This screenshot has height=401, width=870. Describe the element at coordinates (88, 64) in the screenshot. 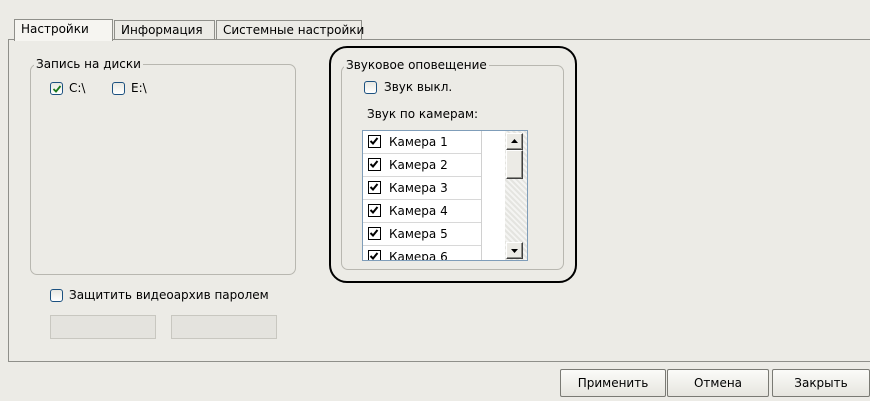

I see `disk-recording-title: Запись на диски` at that location.